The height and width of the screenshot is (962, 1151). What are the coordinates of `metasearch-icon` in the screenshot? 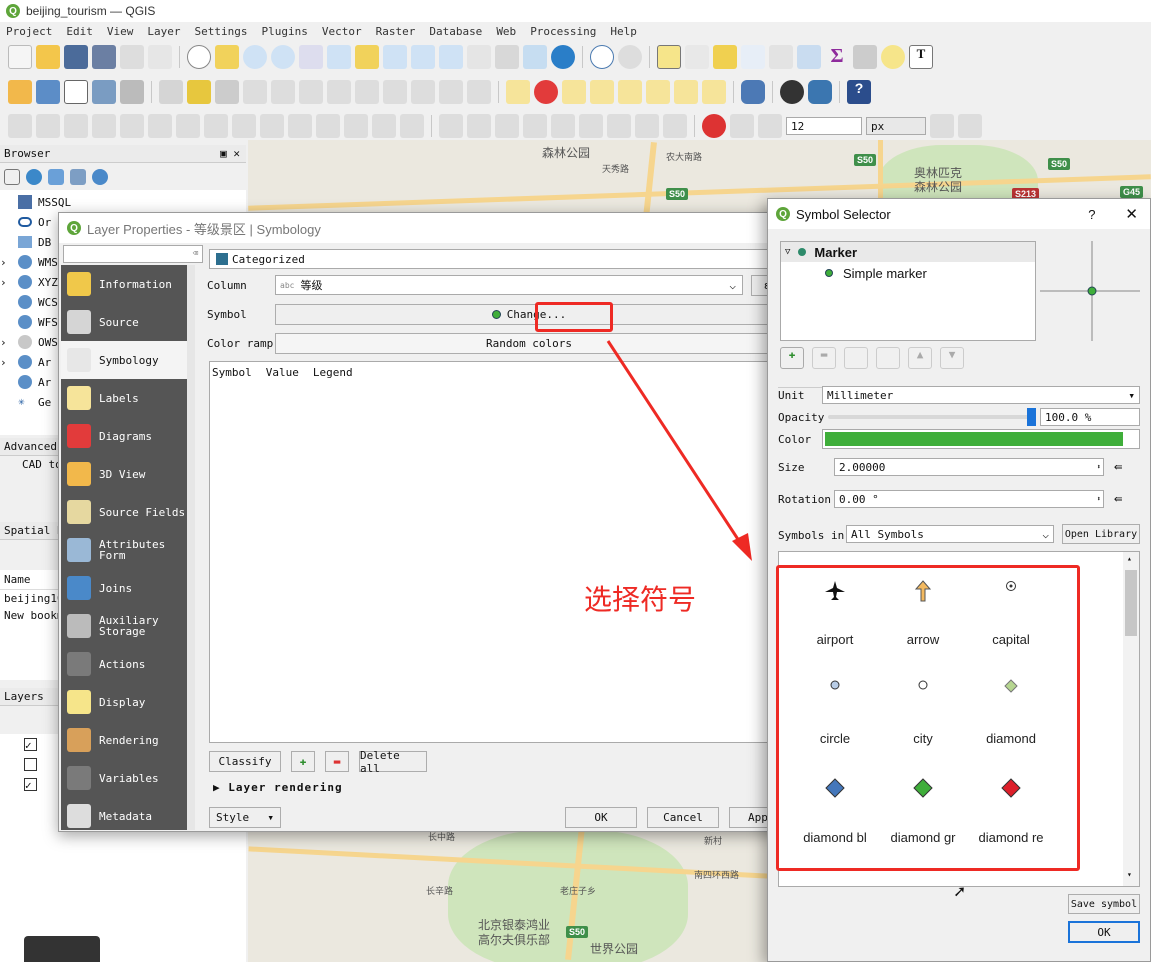 It's located at (792, 92).